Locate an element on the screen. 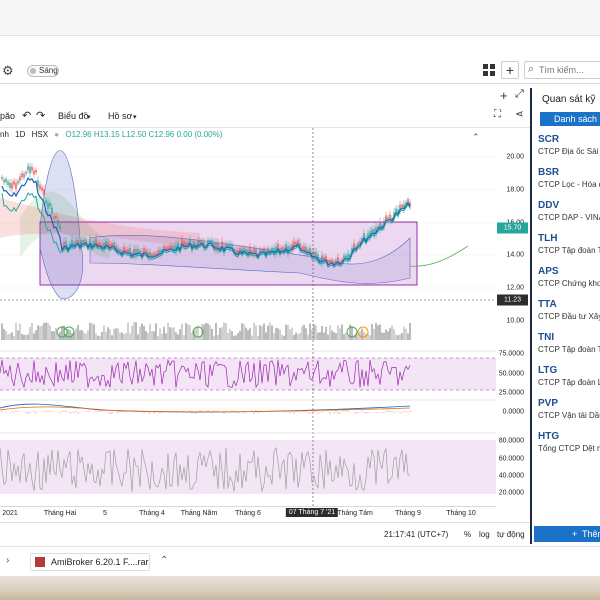 Image resolution: width=600 pixels, height=600 pixels. rsi-tick: 25.0000 is located at coordinates (511, 393).